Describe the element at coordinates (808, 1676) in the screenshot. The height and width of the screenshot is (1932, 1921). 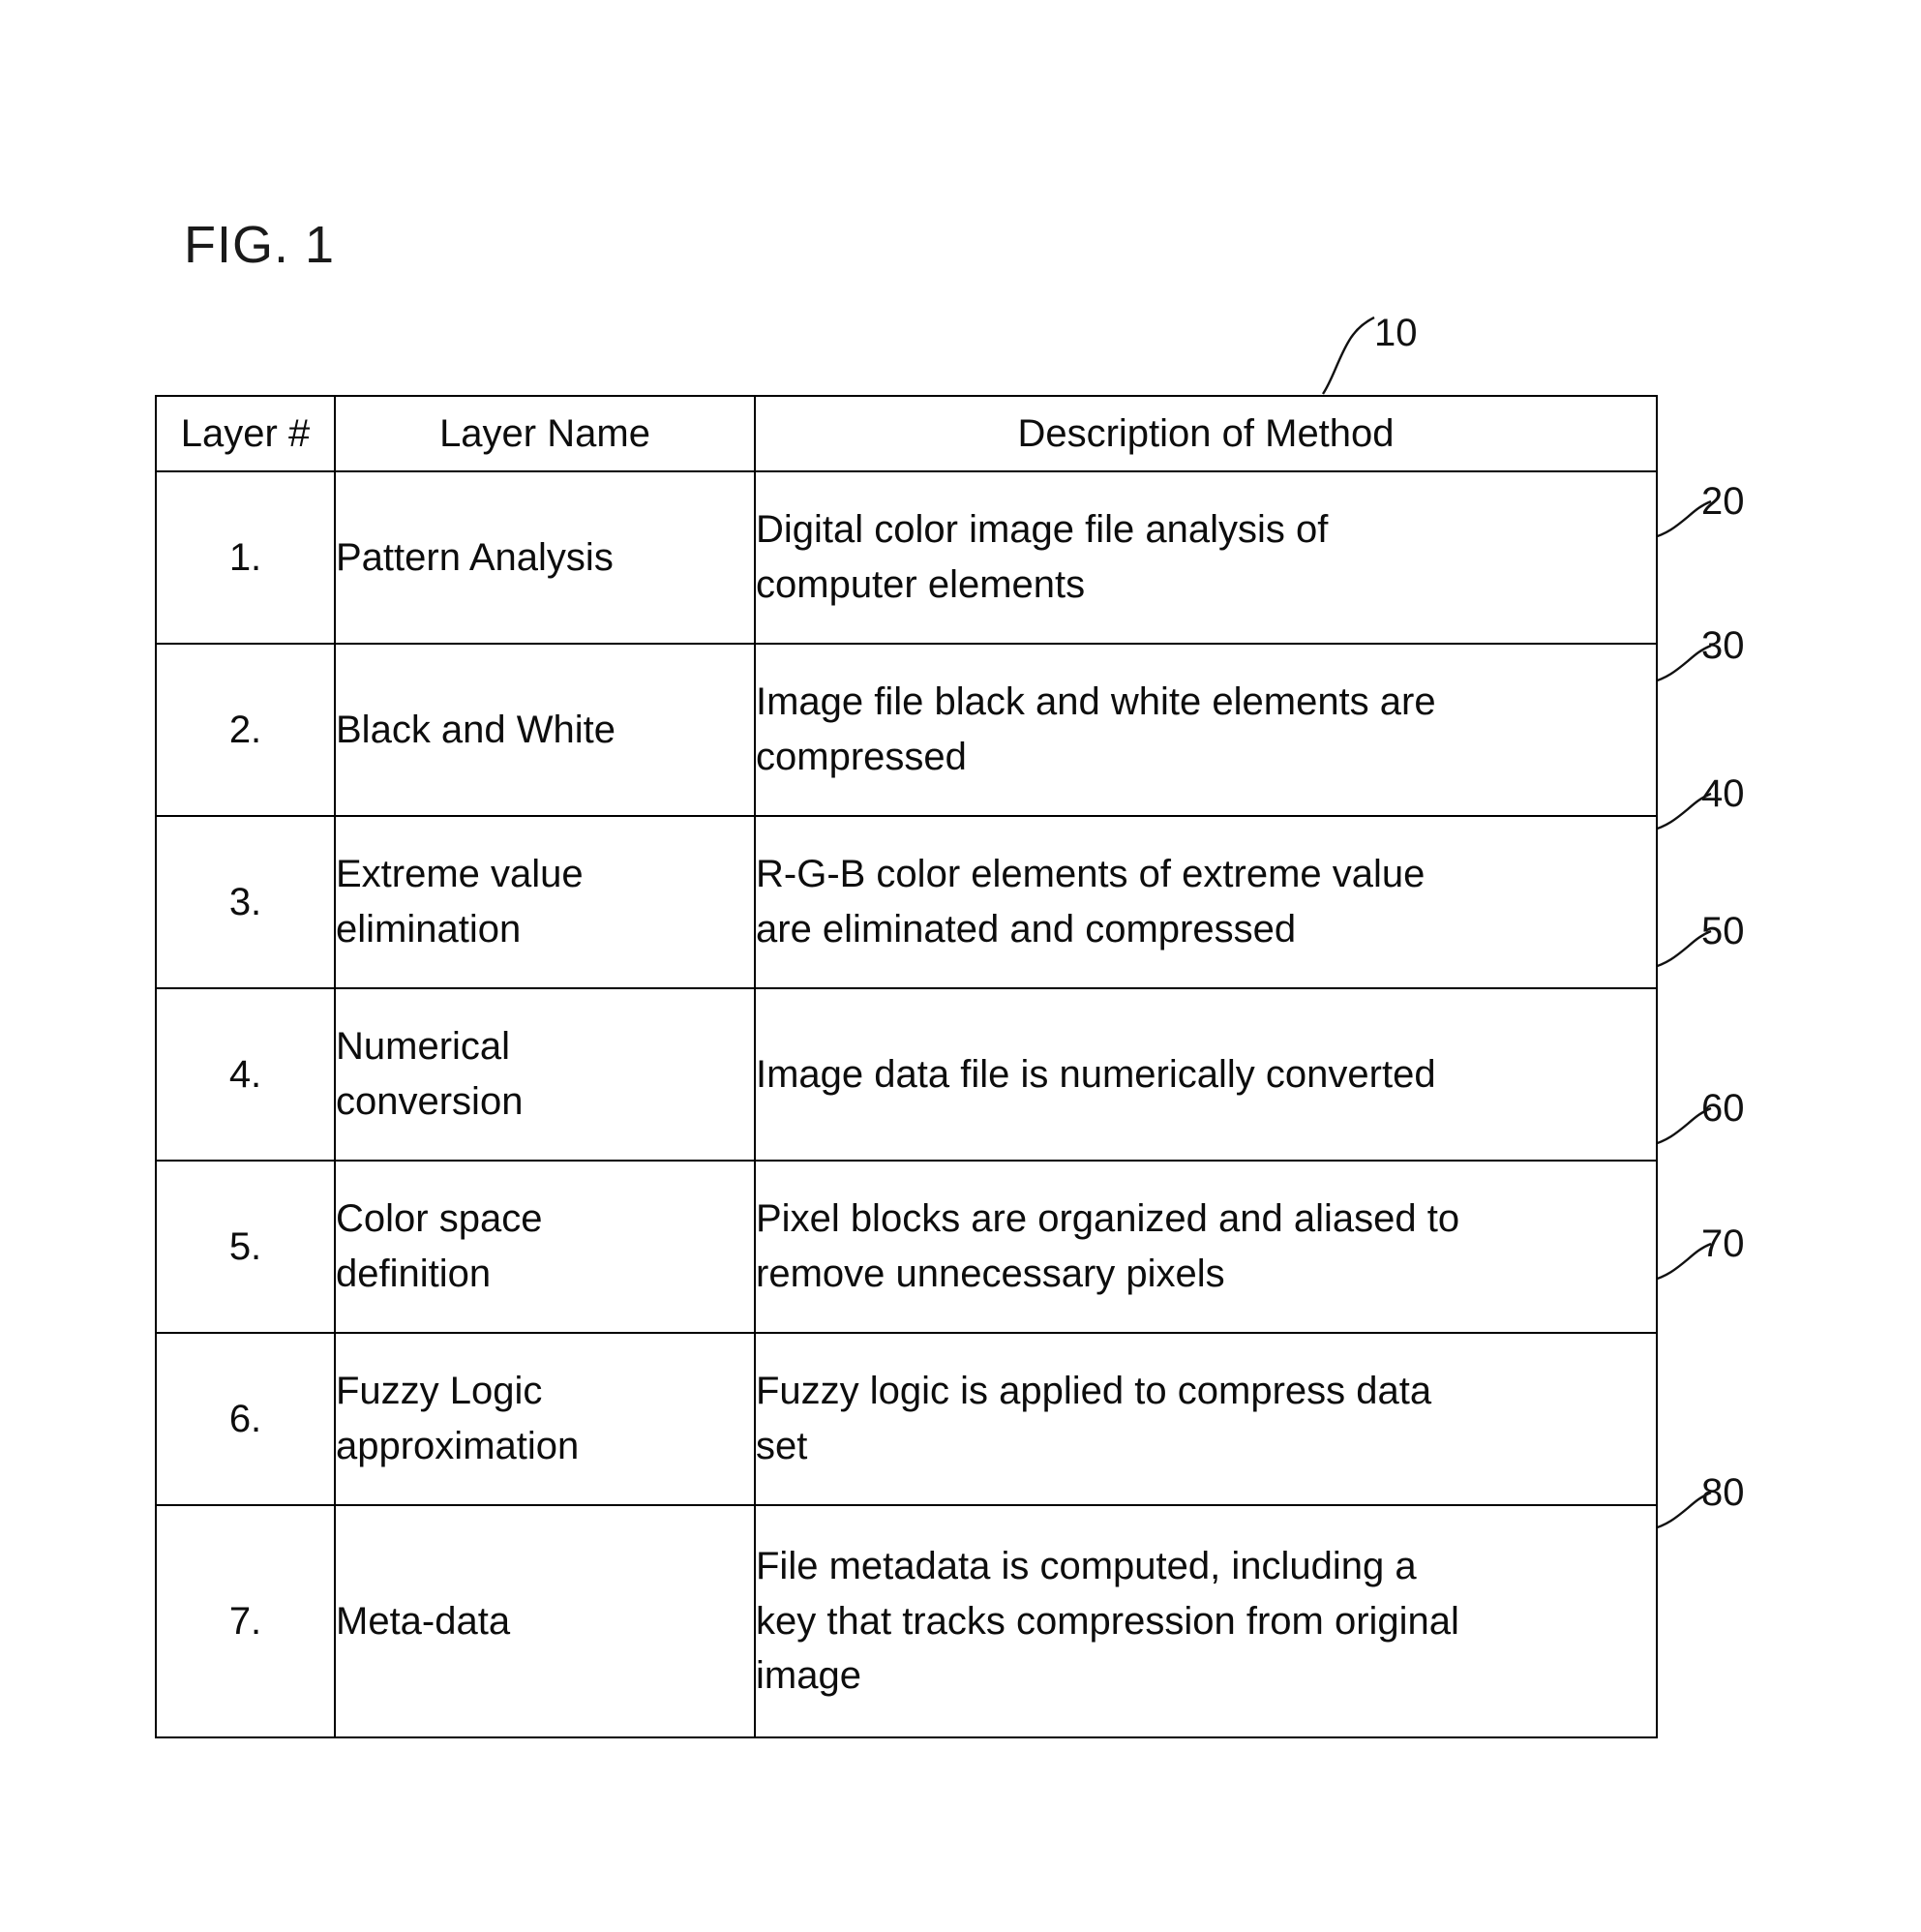
I see `description-line: image` at that location.